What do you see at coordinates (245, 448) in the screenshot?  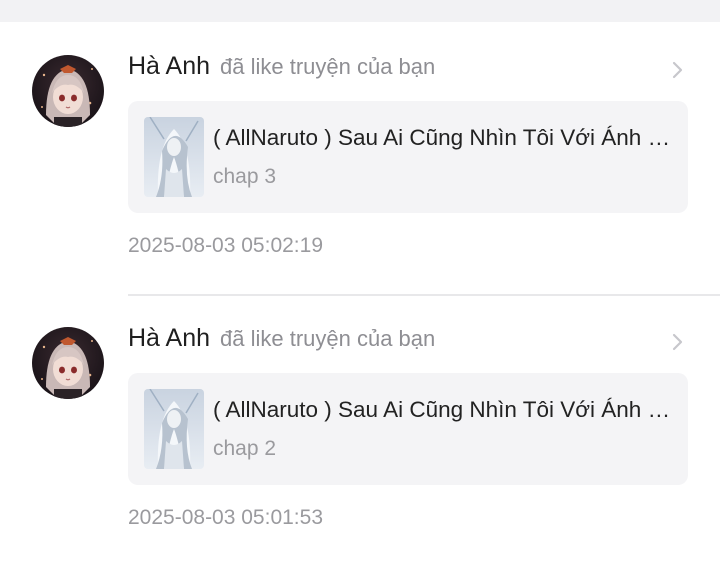 I see `chapter-label: chap 2` at bounding box center [245, 448].